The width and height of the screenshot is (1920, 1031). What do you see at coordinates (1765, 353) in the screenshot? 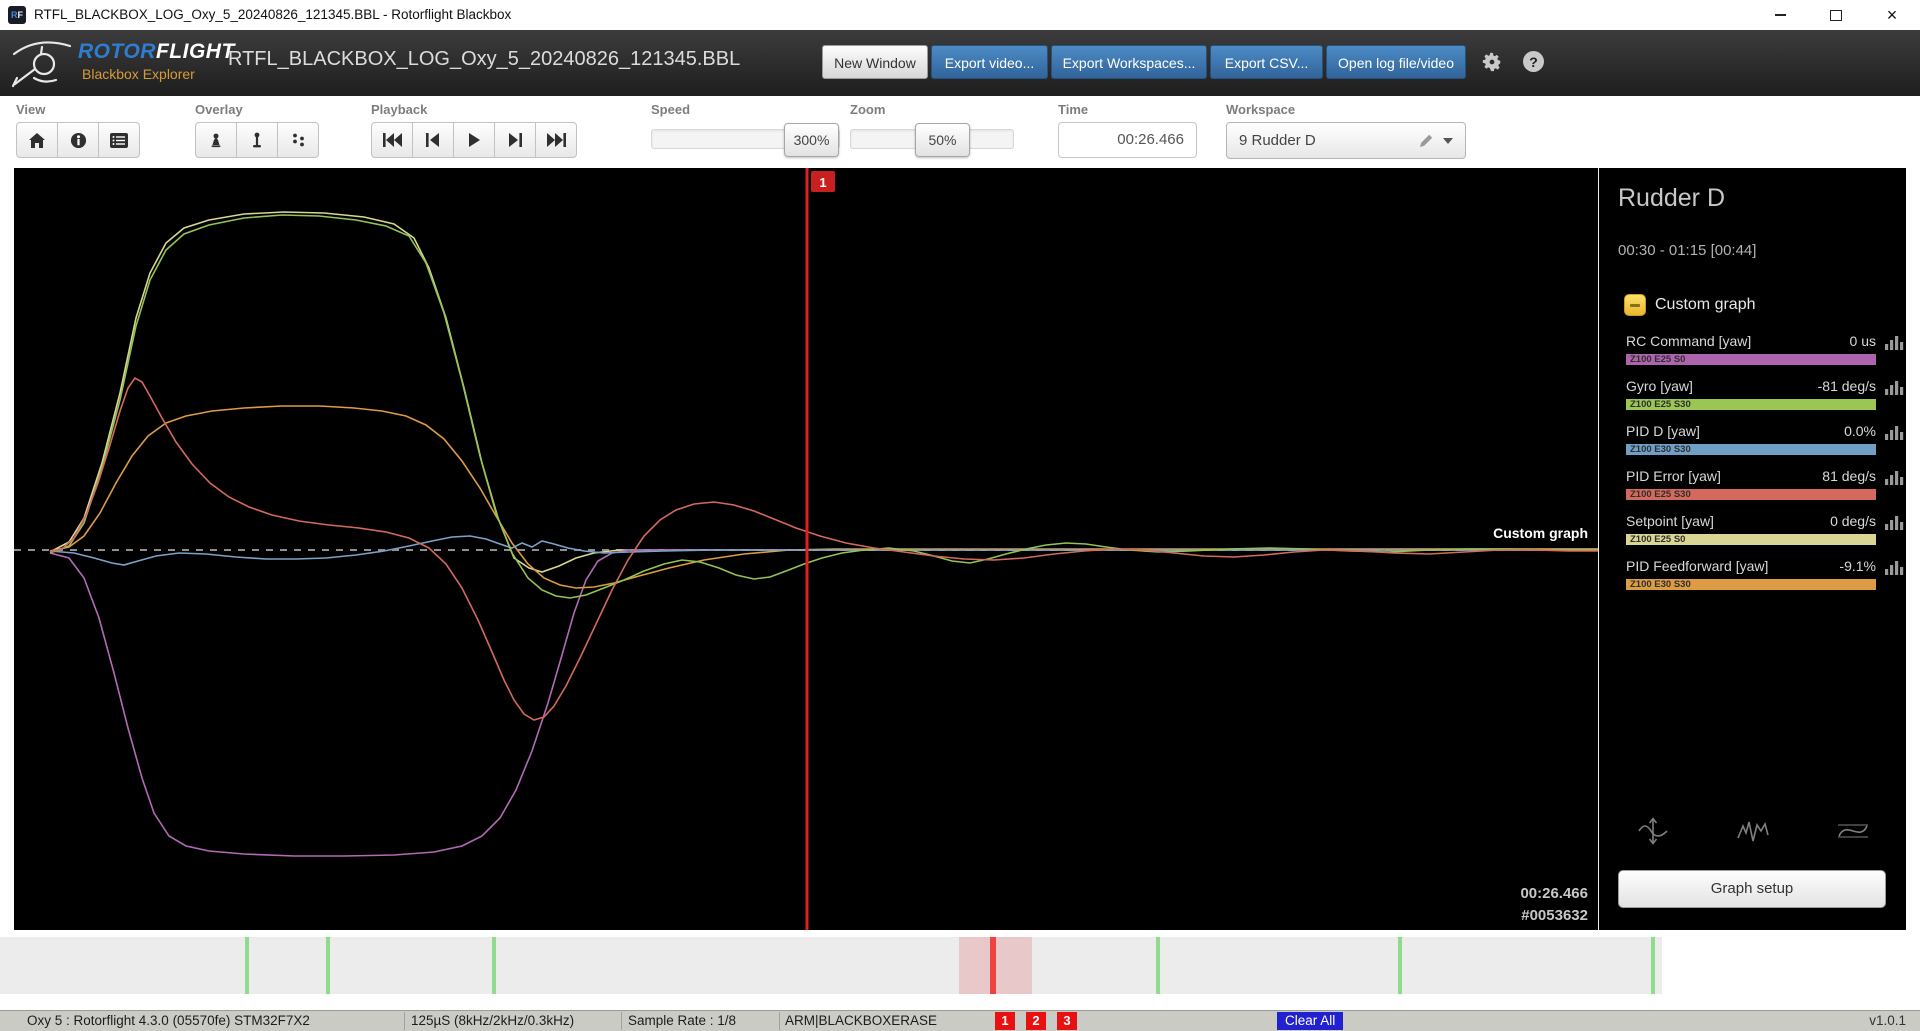
I see `legend-field-row: RC Command [yaw] 0 us Z100 E25 S0` at bounding box center [1765, 353].